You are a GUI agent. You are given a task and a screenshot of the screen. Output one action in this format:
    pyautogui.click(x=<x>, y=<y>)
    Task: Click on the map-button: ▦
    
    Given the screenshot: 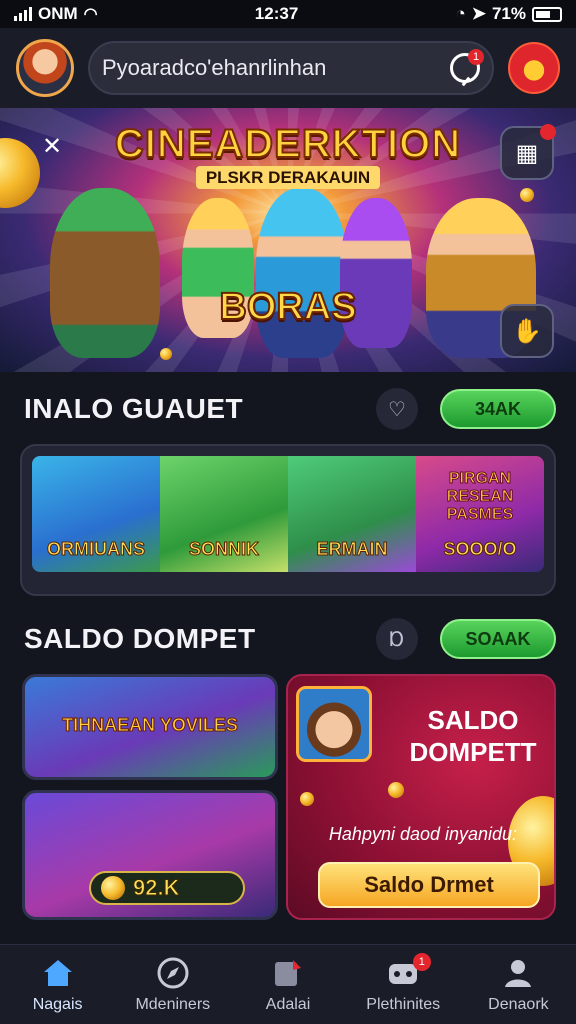 What is the action you would take?
    pyautogui.click(x=528, y=152)
    